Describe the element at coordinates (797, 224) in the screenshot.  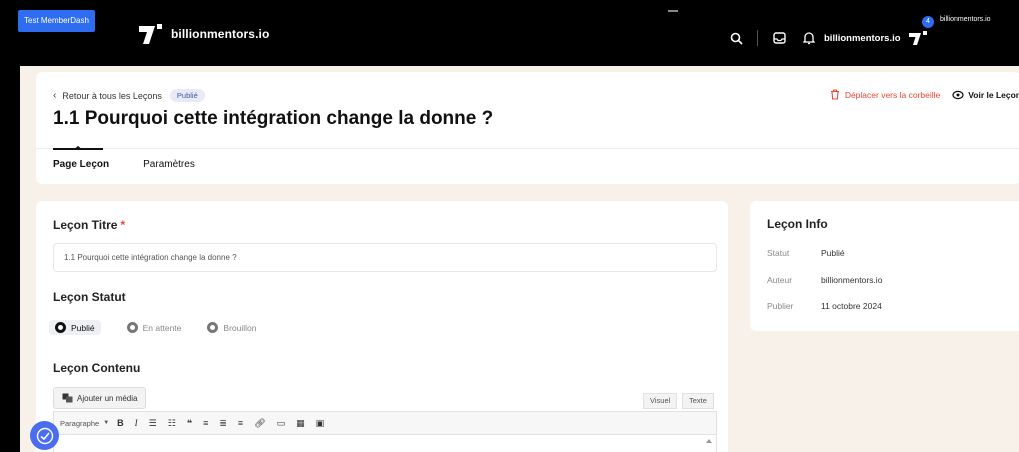
I see `info-title: Leçon Info` at that location.